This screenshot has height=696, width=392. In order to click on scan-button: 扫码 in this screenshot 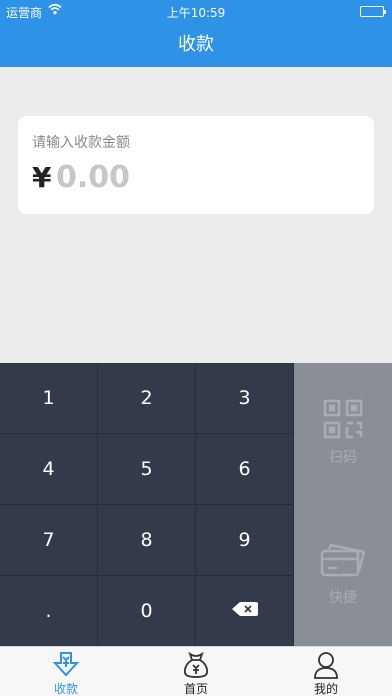, I will do `click(343, 433)`.